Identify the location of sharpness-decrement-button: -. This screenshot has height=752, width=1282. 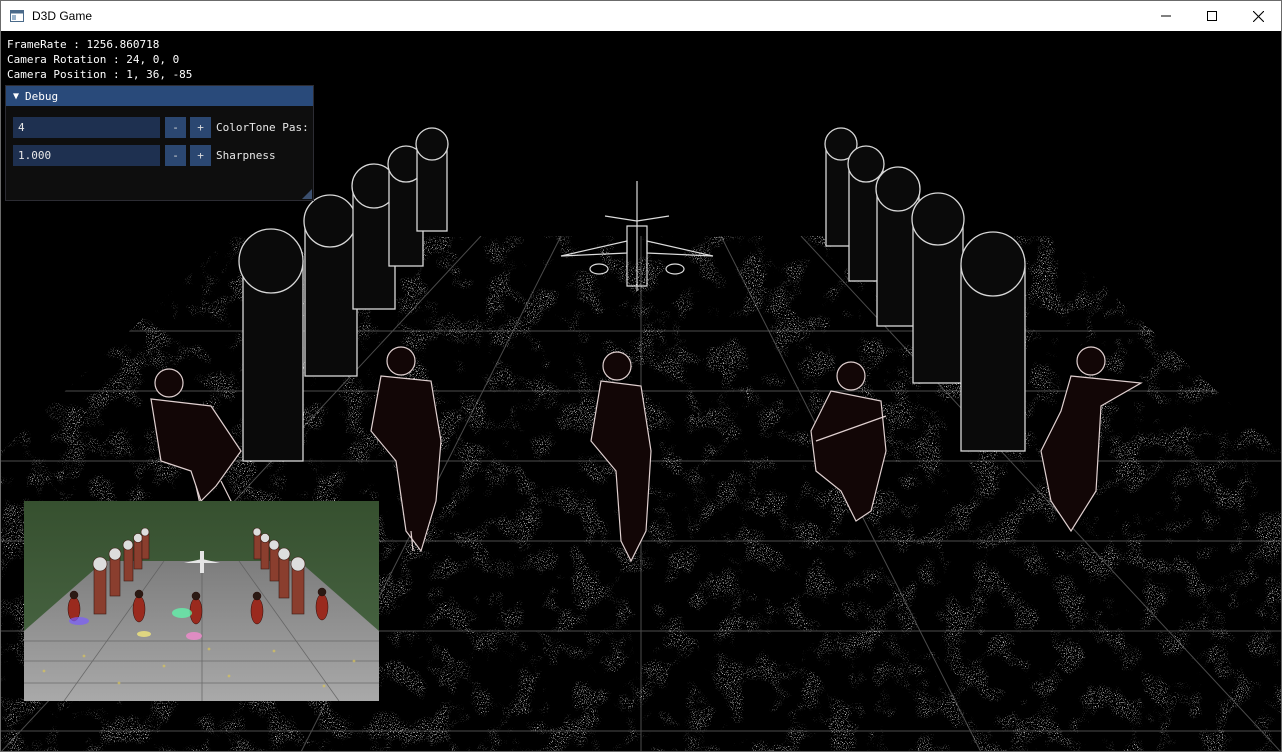
(175, 155).